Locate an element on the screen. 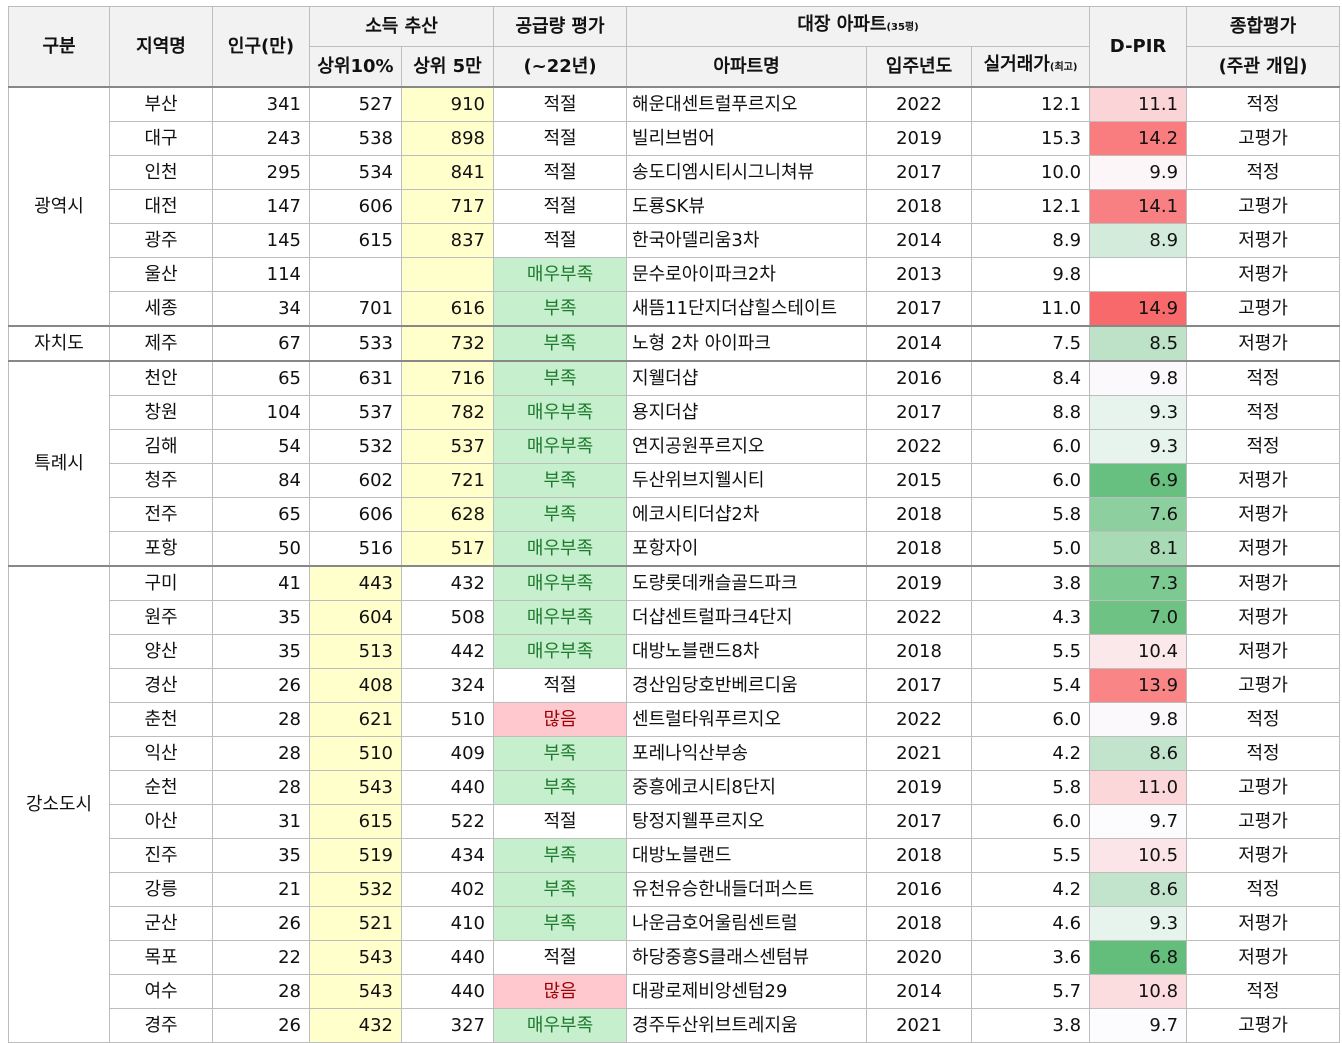  population-cell: 34 is located at coordinates (261, 309).